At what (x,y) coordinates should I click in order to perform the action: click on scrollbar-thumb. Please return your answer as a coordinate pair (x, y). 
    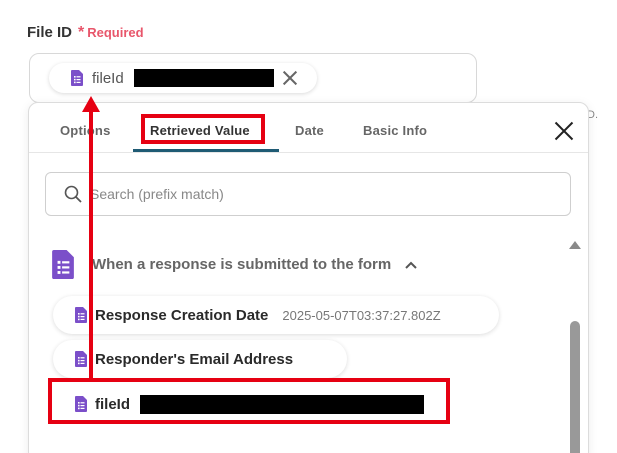
    Looking at the image, I should click on (575, 387).